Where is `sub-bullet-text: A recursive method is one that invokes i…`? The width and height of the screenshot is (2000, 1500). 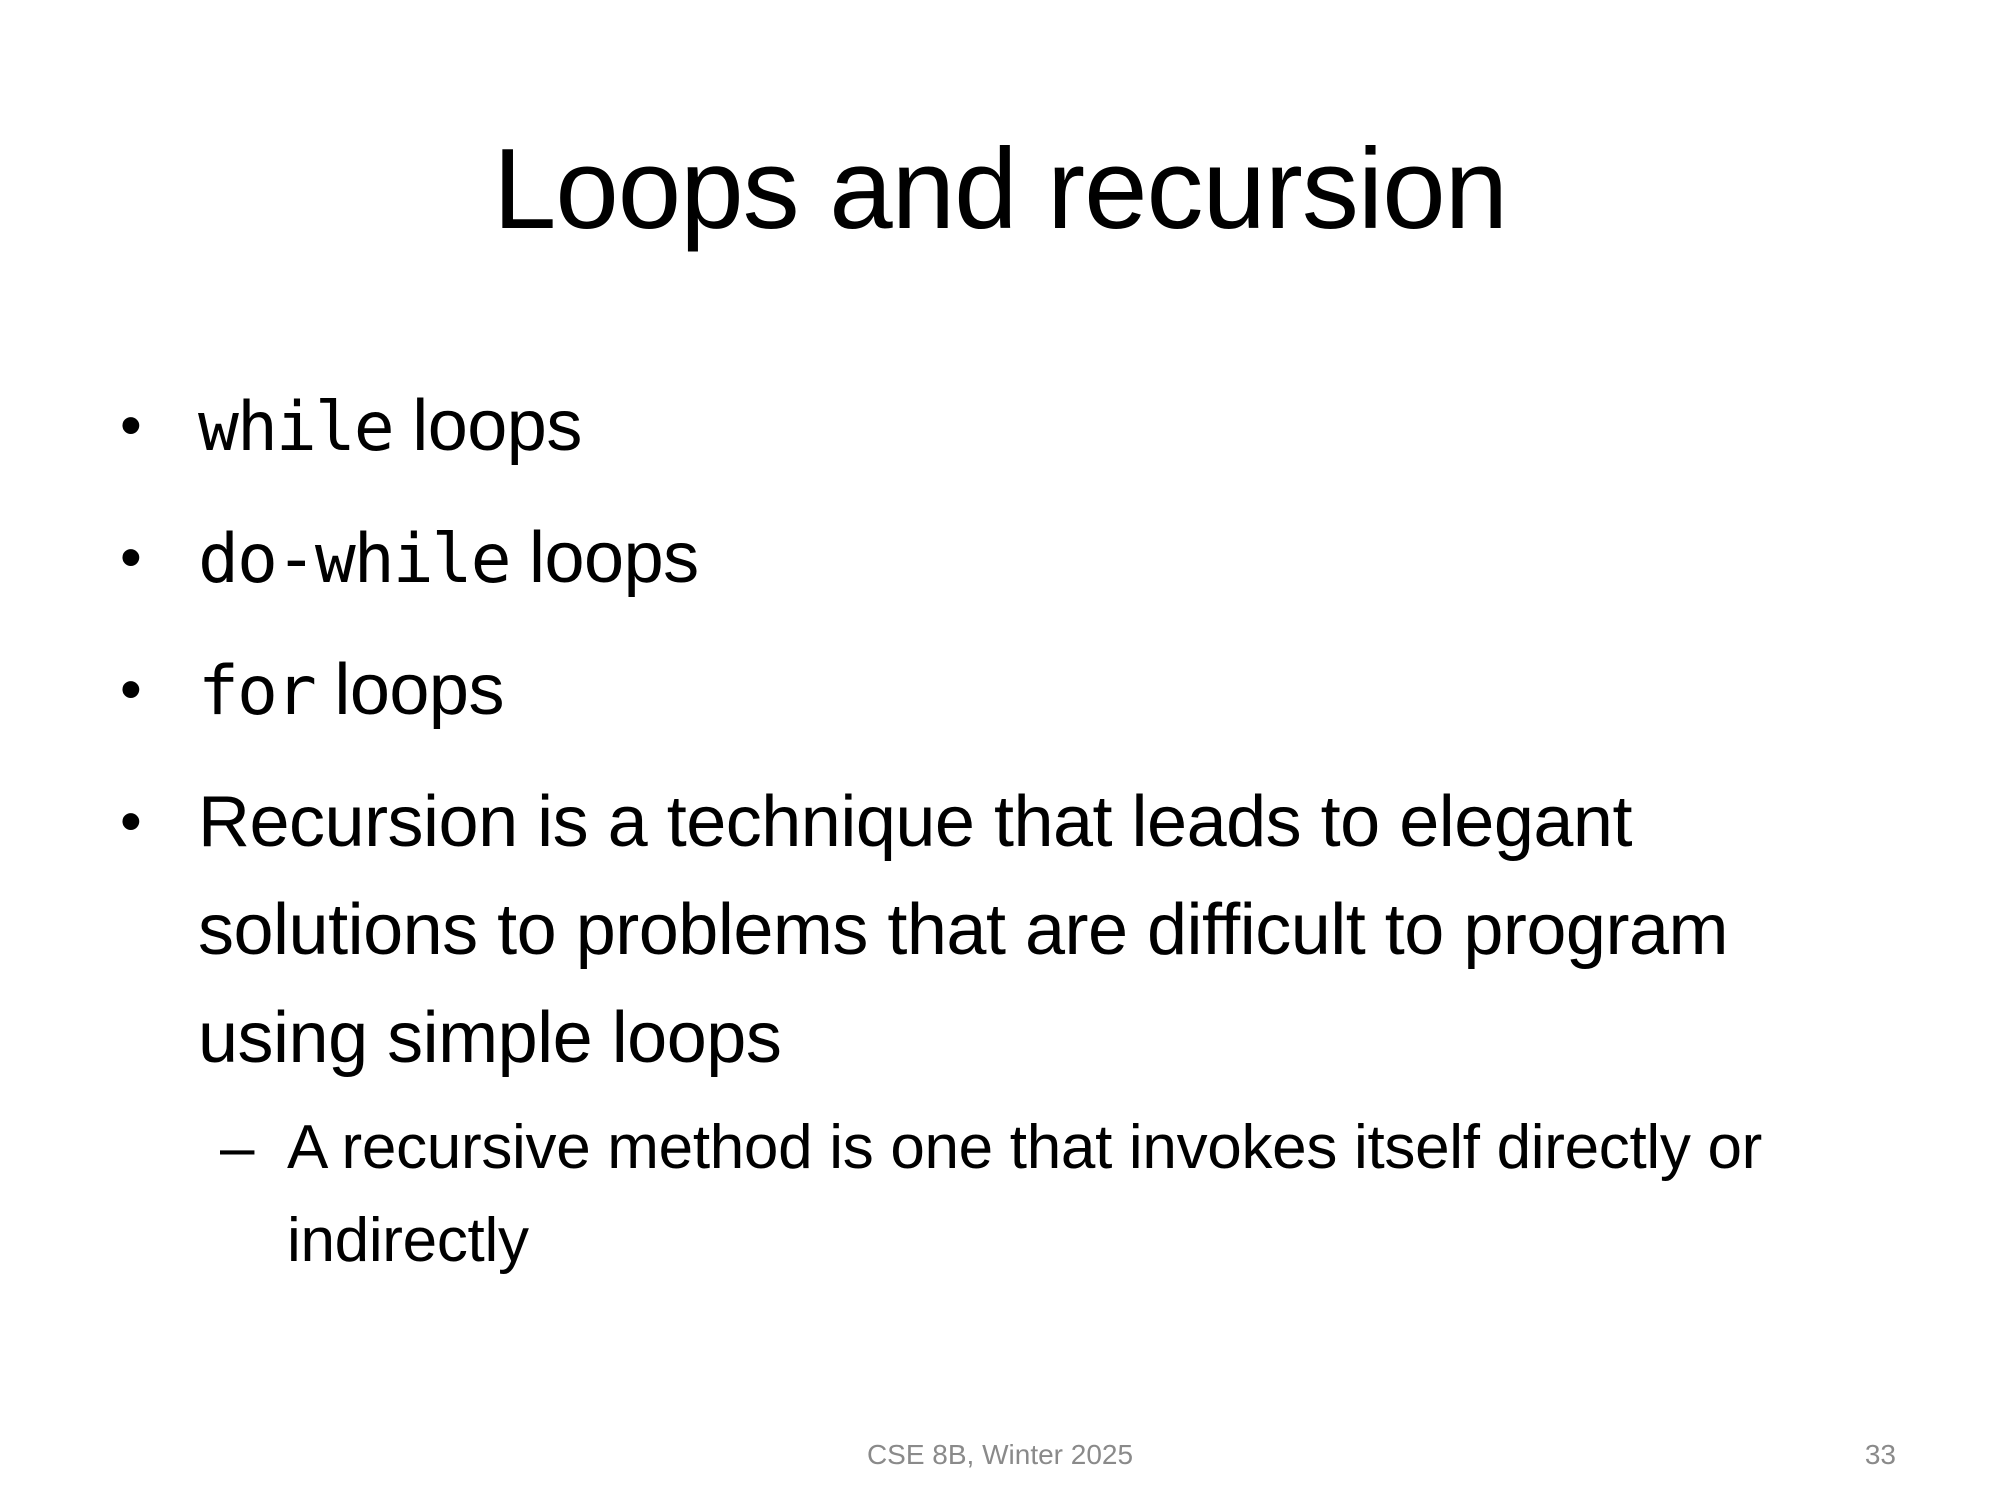
sub-bullet-text: A recursive method is one that invokes i… is located at coordinates (1025, 1194).